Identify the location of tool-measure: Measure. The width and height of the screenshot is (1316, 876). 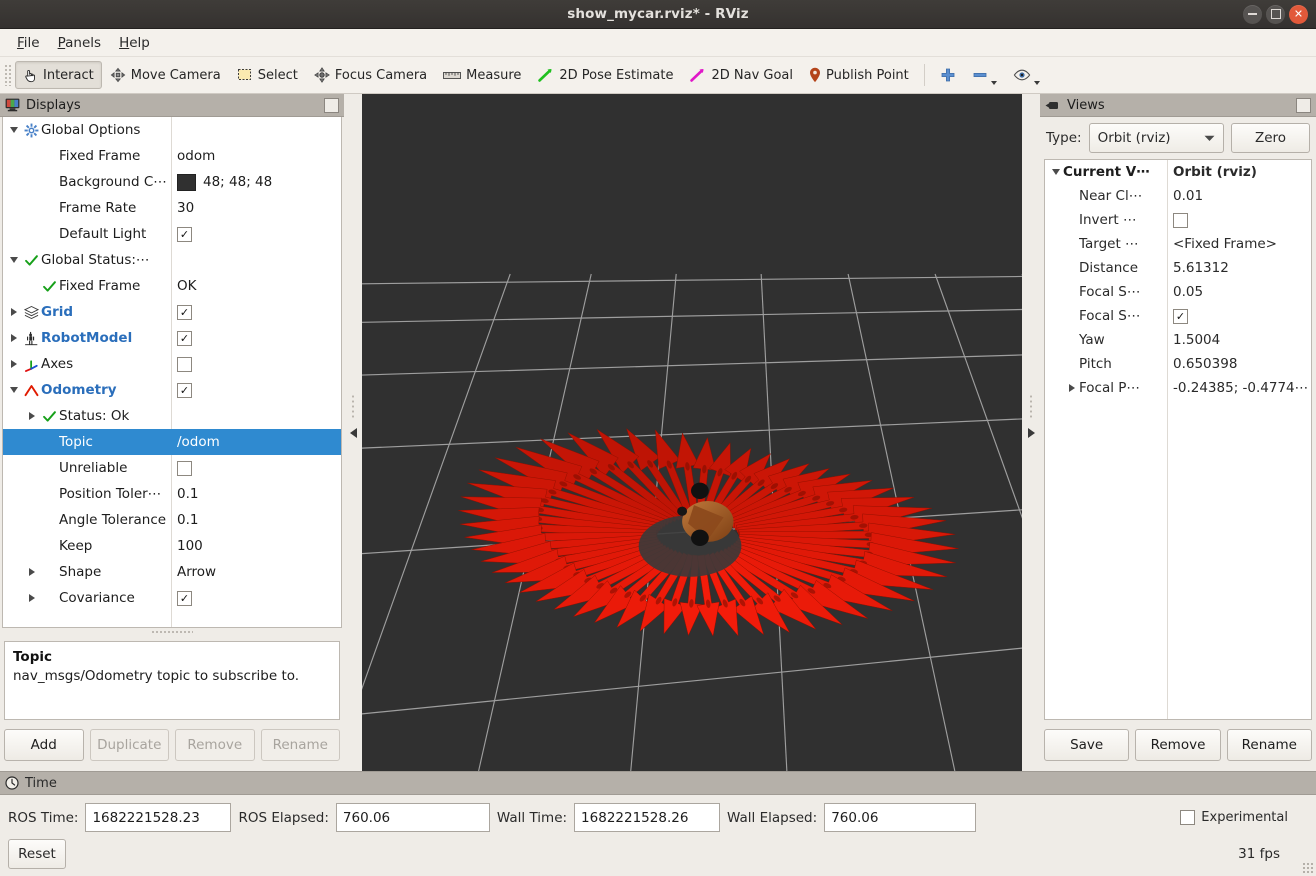
(482, 75).